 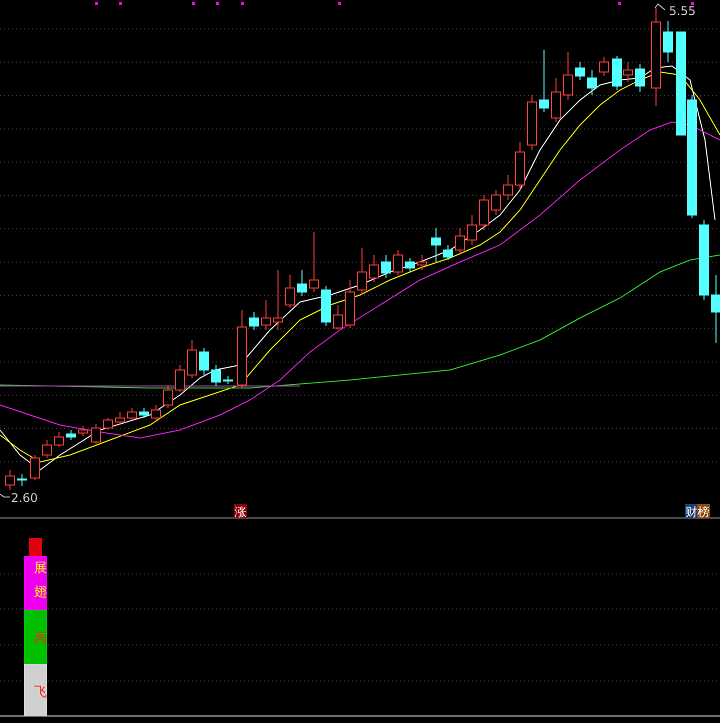 What do you see at coordinates (24, 498) in the screenshot?
I see `low-price-label: 2.60` at bounding box center [24, 498].